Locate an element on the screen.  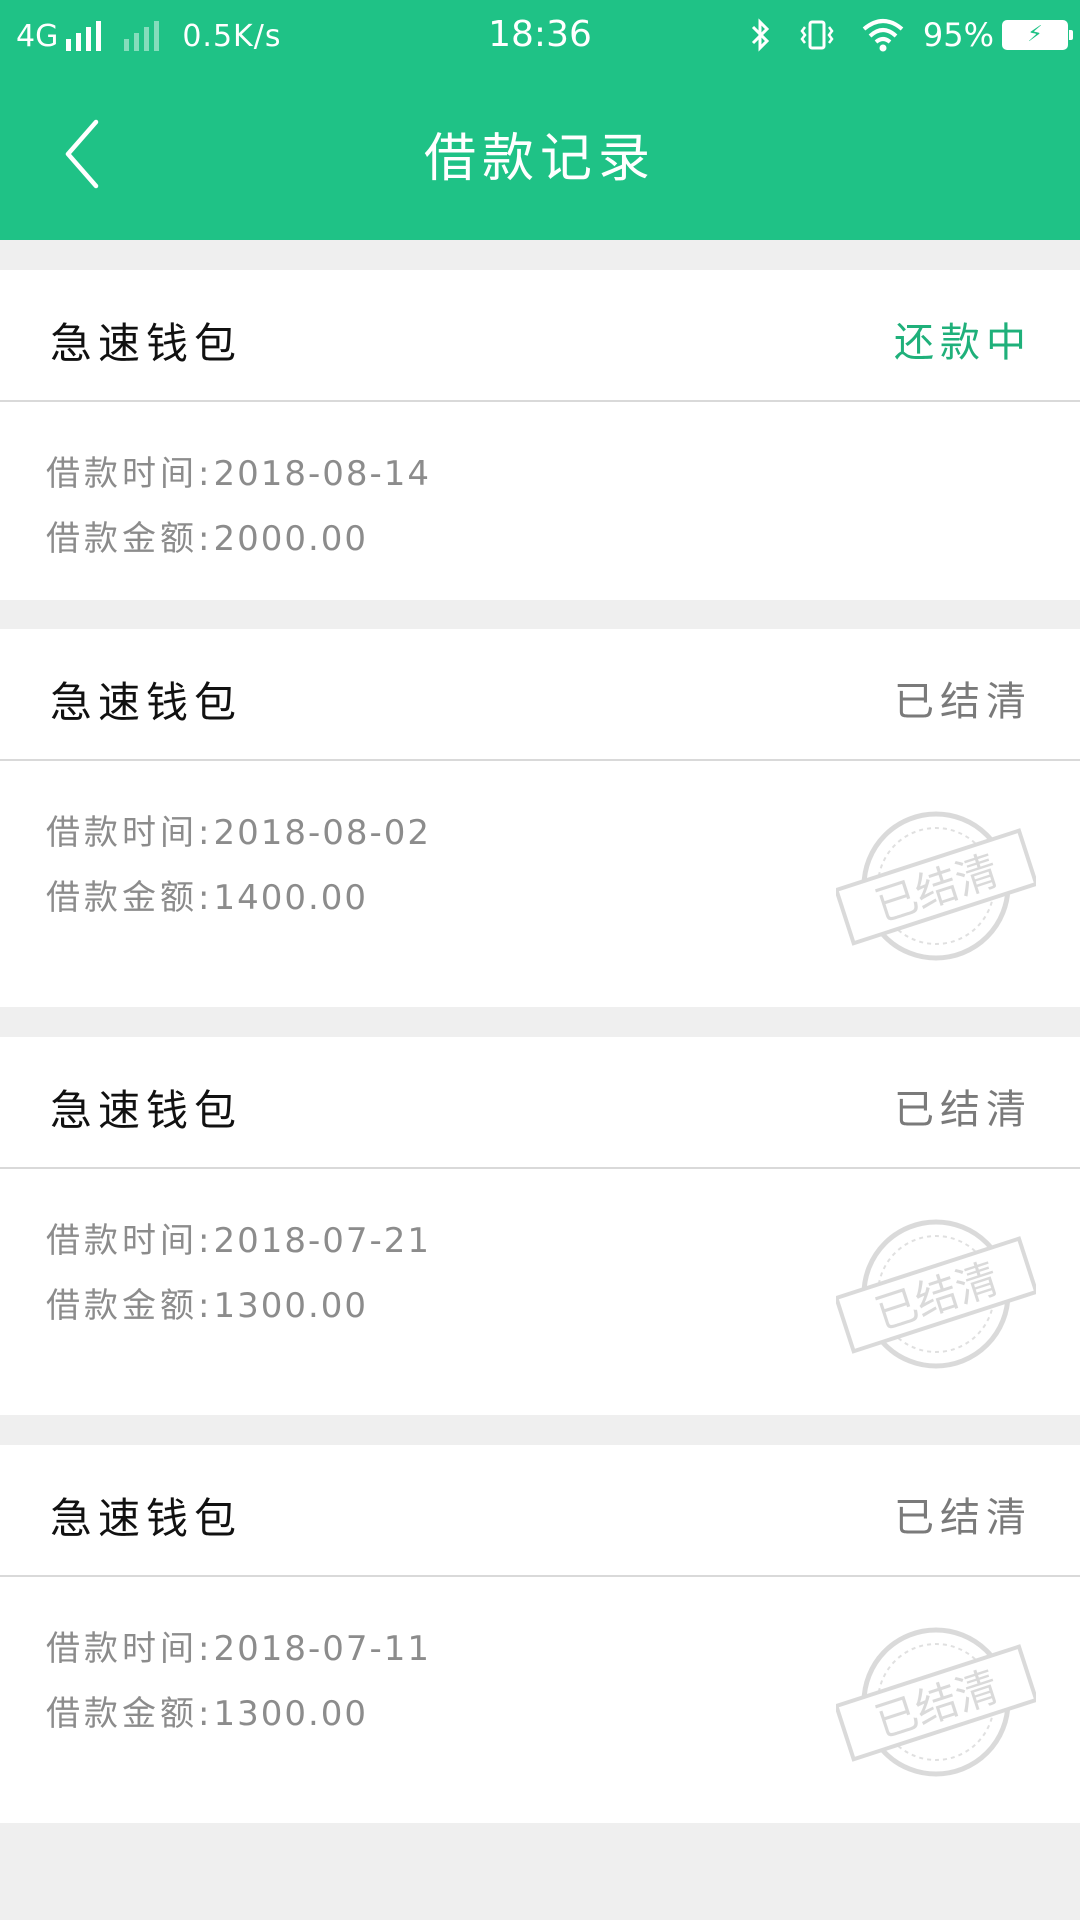
date-value: 2018-08-14 is located at coordinates (322, 474).